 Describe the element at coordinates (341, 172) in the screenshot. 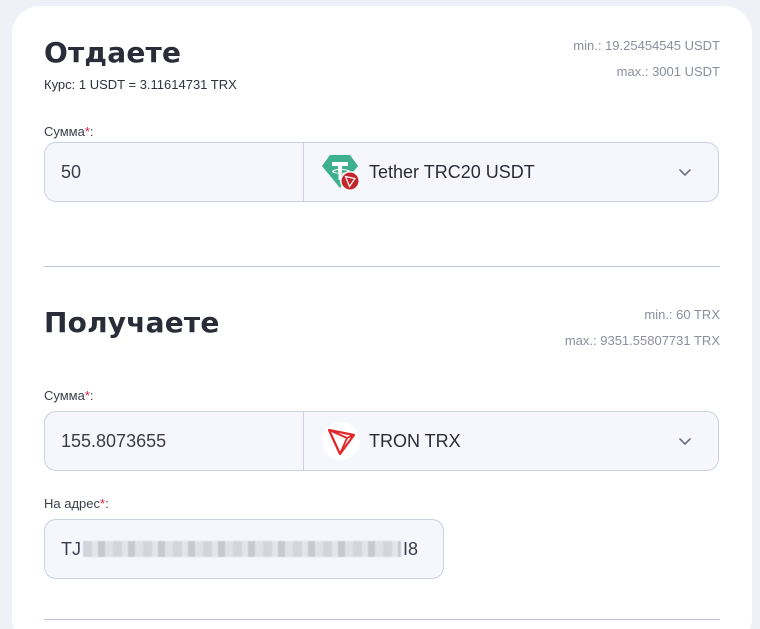

I see `tether-trc20-icon` at that location.